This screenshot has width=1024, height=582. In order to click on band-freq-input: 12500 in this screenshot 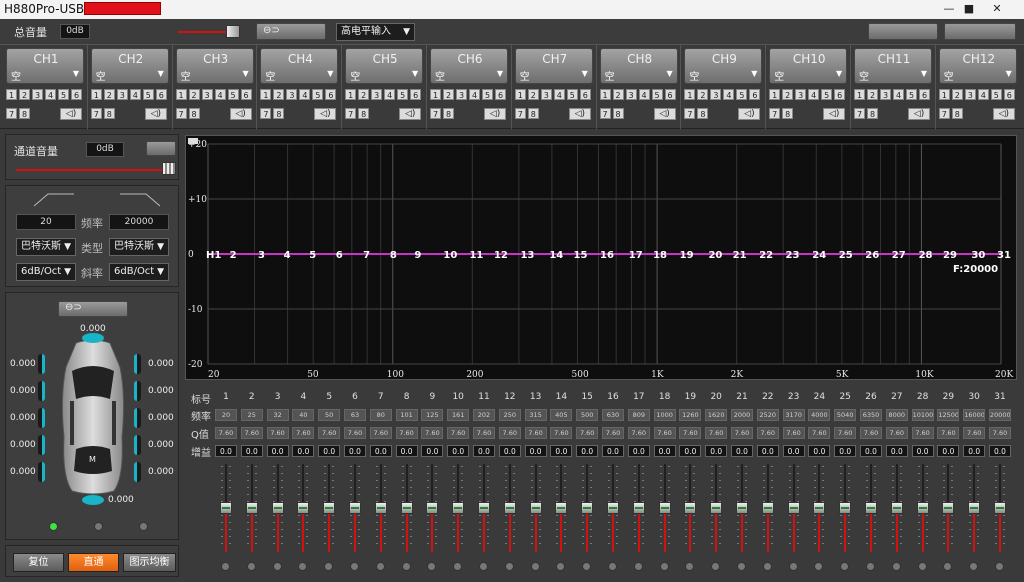, I will do `click(948, 415)`.